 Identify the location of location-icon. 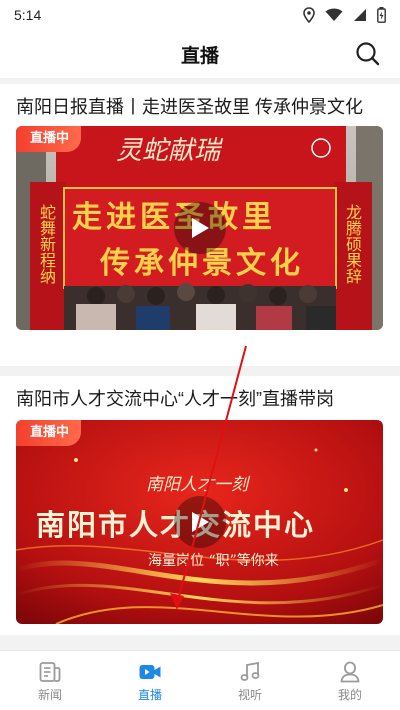
(309, 15).